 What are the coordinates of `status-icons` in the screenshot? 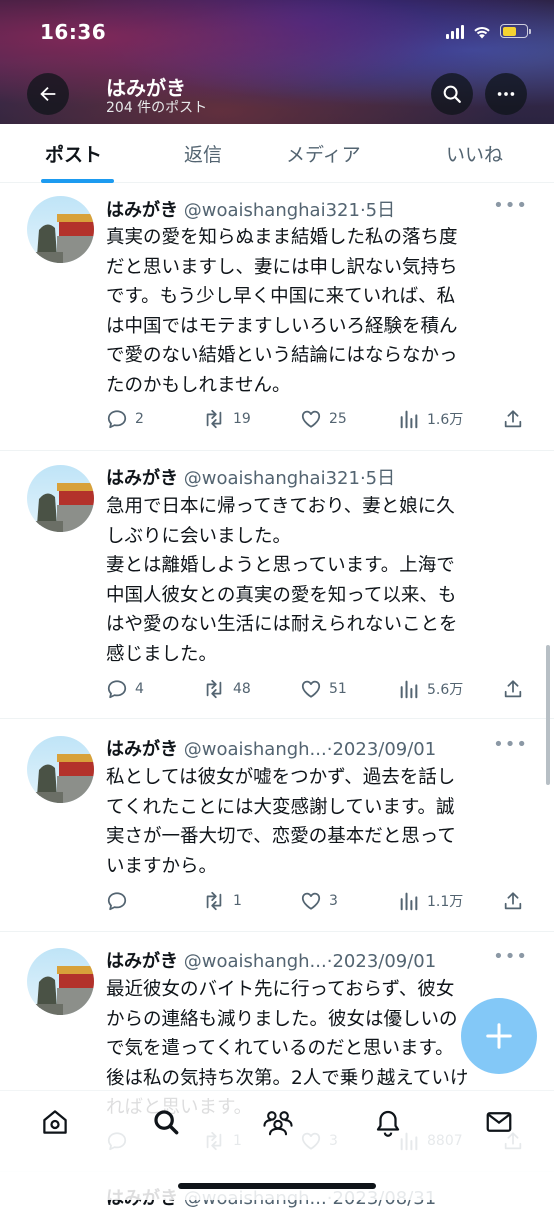 It's located at (488, 31).